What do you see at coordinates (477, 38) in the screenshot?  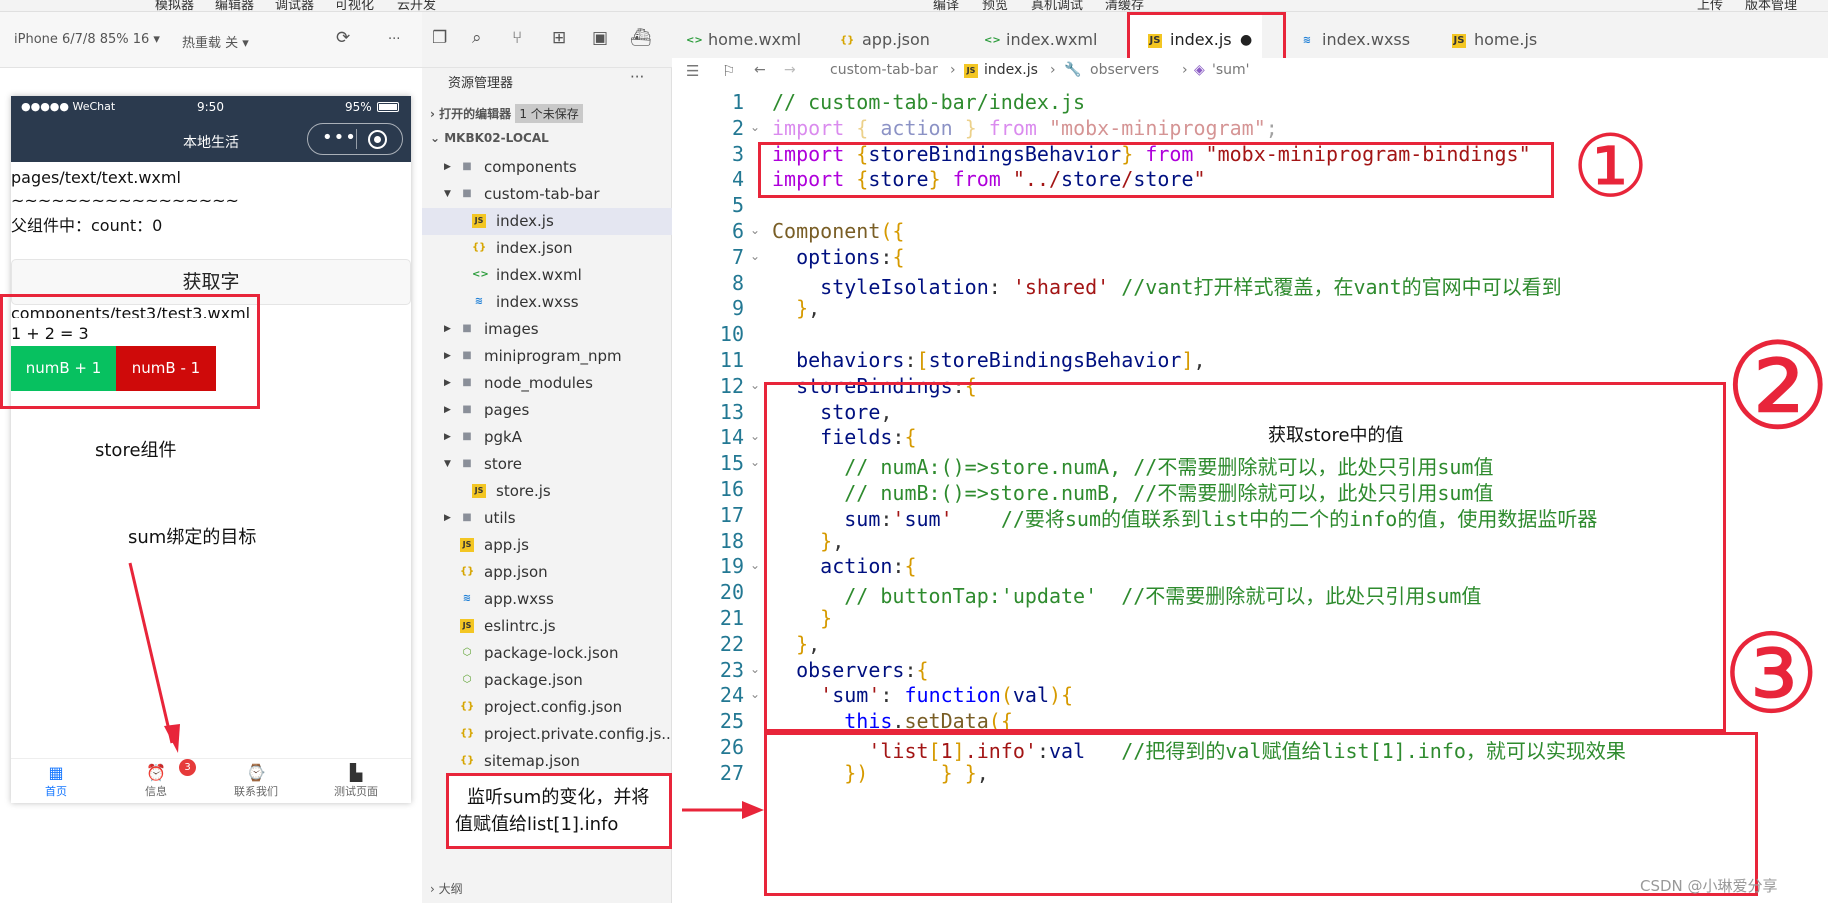 I see `search-icon: ⌕` at bounding box center [477, 38].